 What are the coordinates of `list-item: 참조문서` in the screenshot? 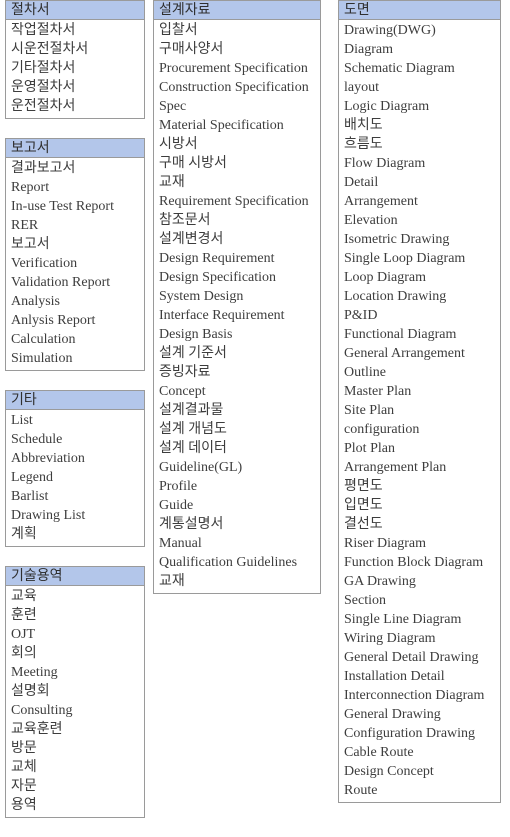 It's located at (237, 220).